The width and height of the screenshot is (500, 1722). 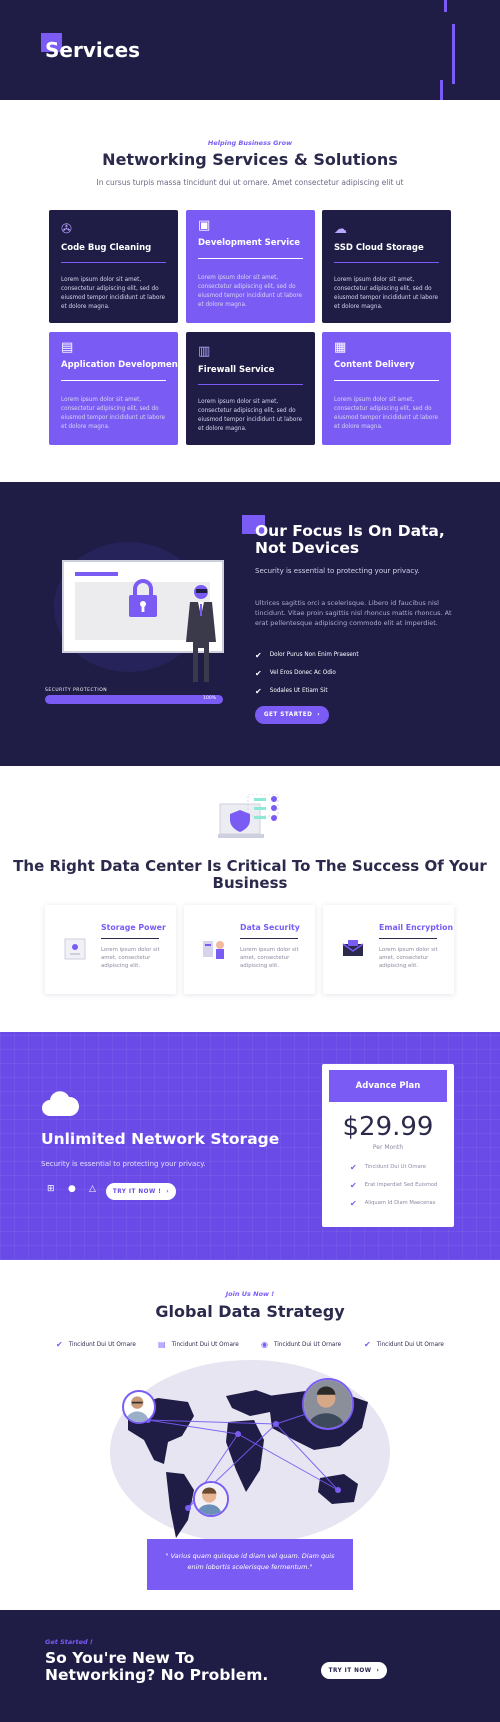 I want to click on list-item: ✔ Erat Imperdiet Sed Euismod, so click(x=393, y=1185).